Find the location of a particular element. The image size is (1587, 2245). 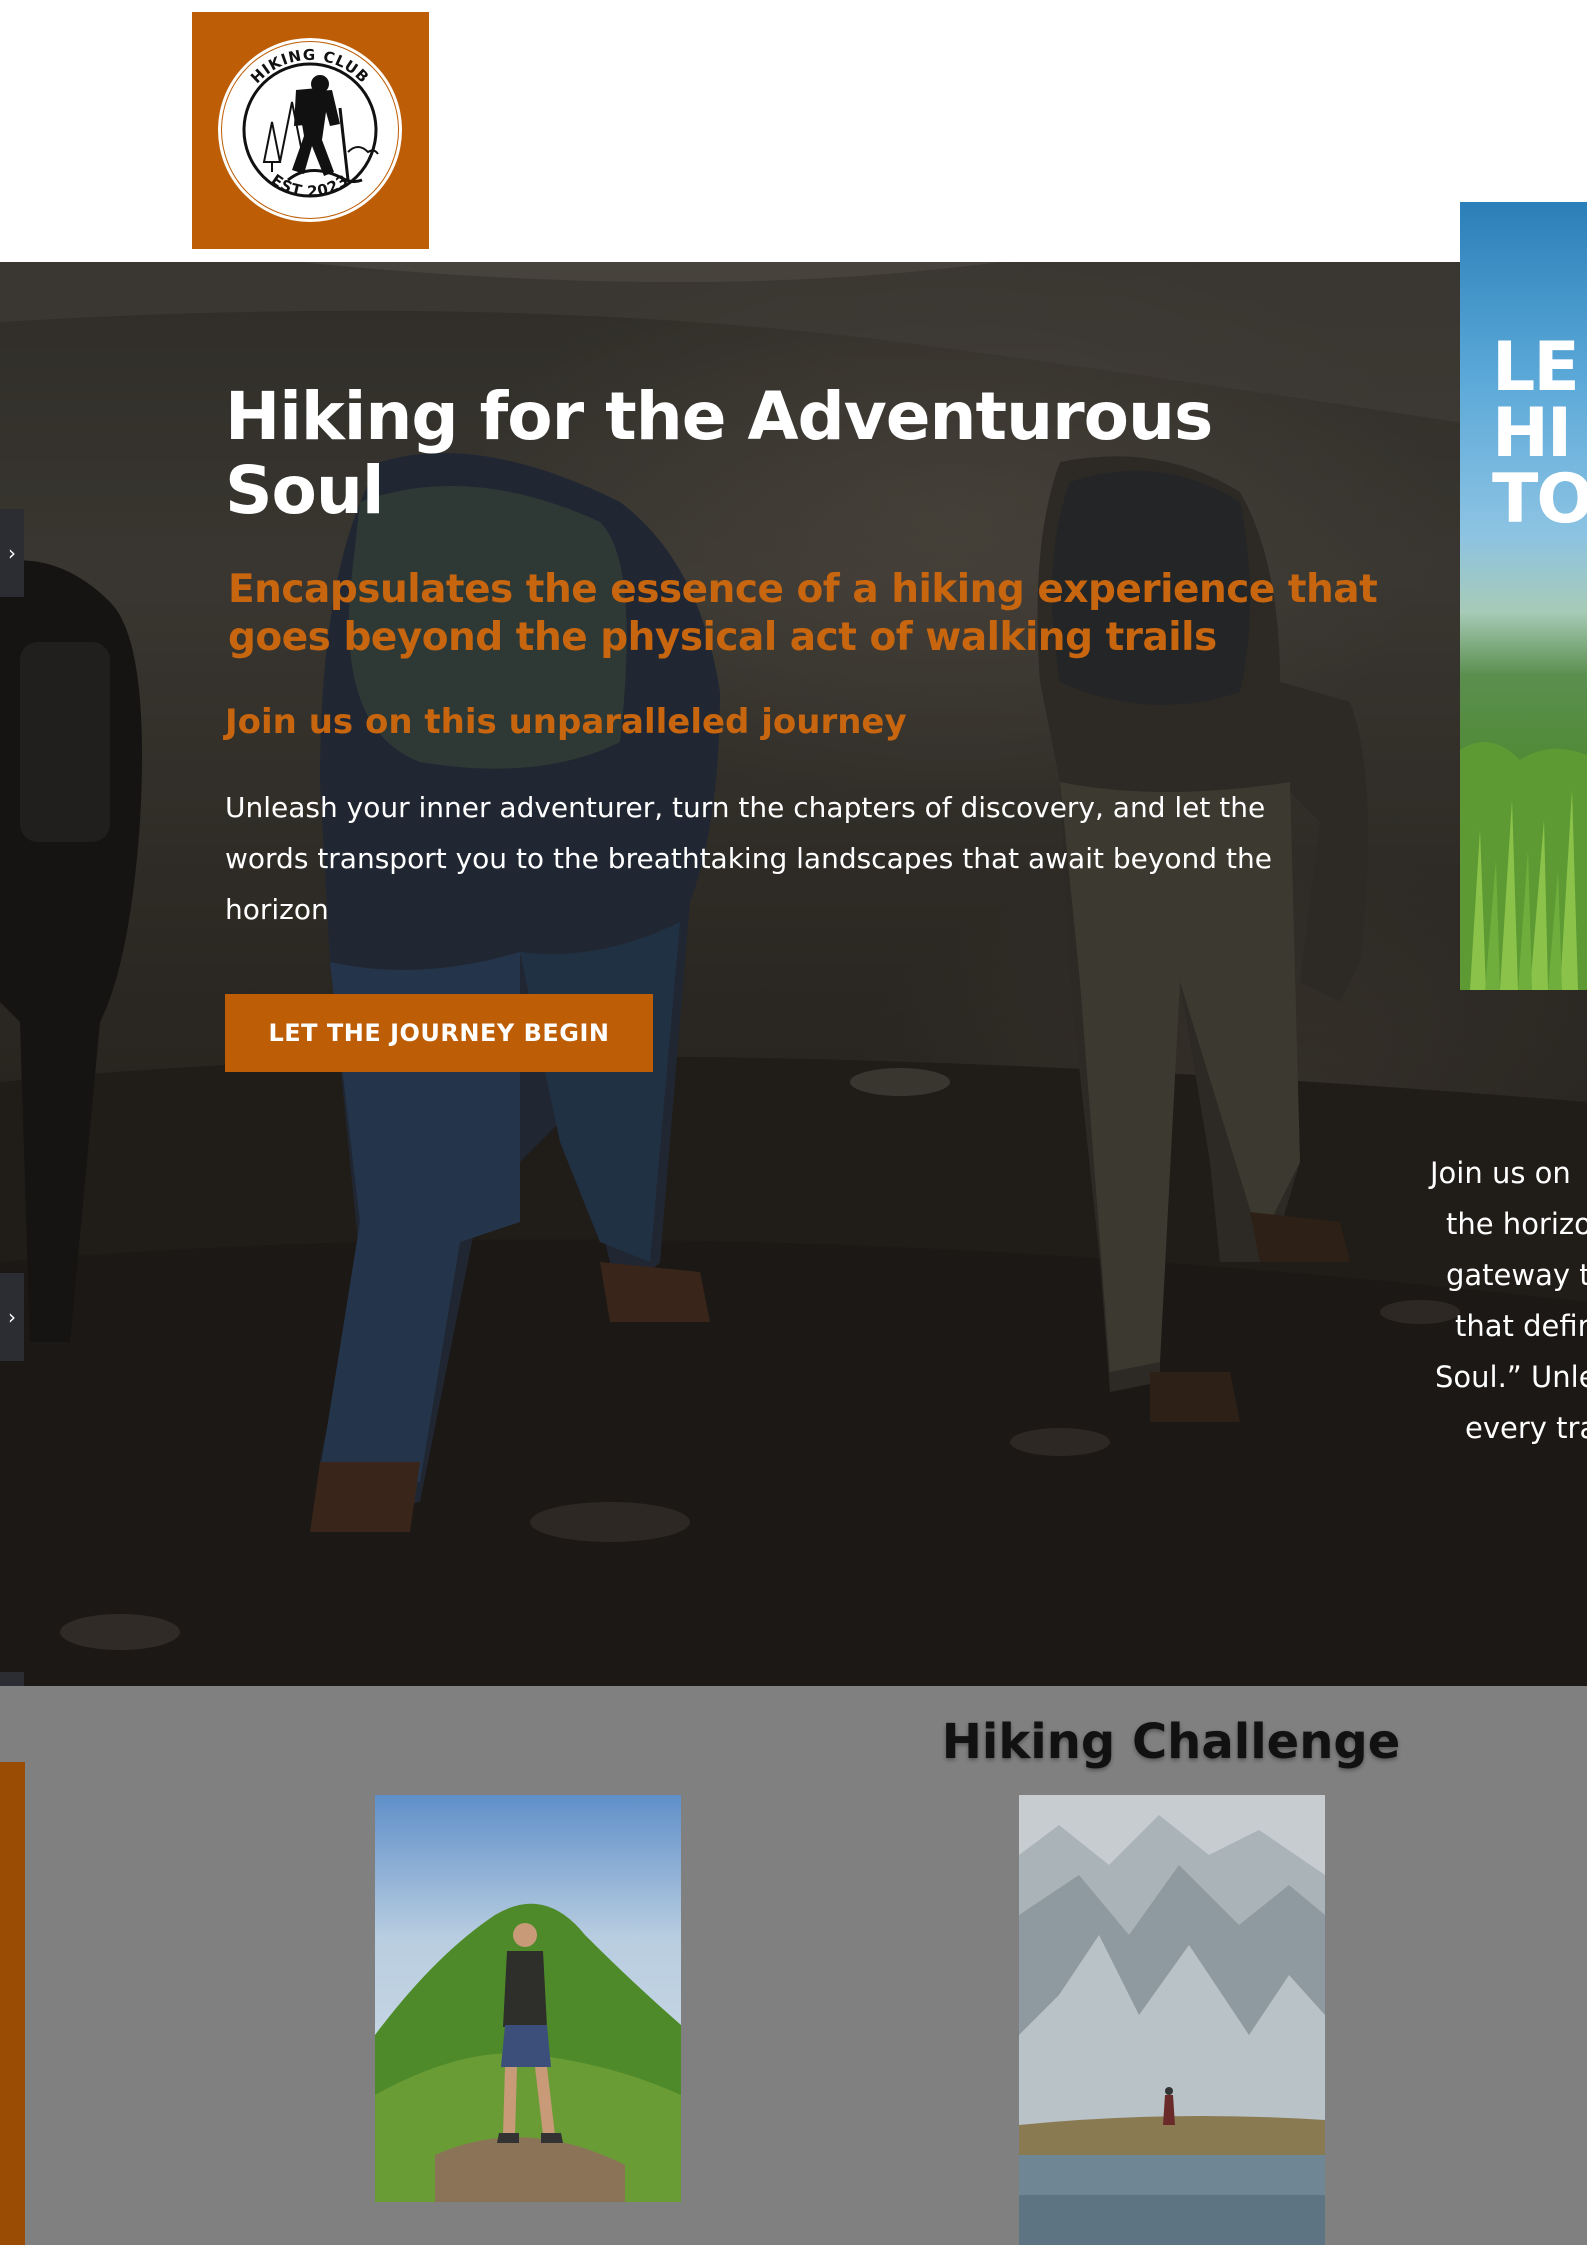

hiker-logo-icon: HIKING CLUB EST 2023 is located at coordinates (310, 130).